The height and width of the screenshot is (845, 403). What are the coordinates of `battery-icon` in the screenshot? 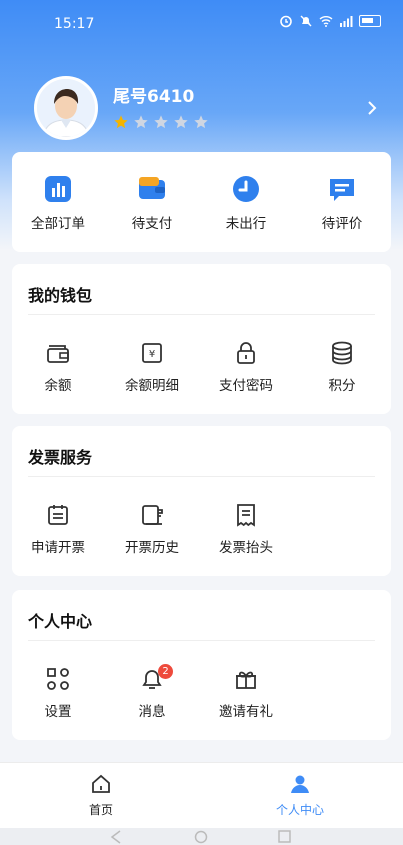 It's located at (370, 21).